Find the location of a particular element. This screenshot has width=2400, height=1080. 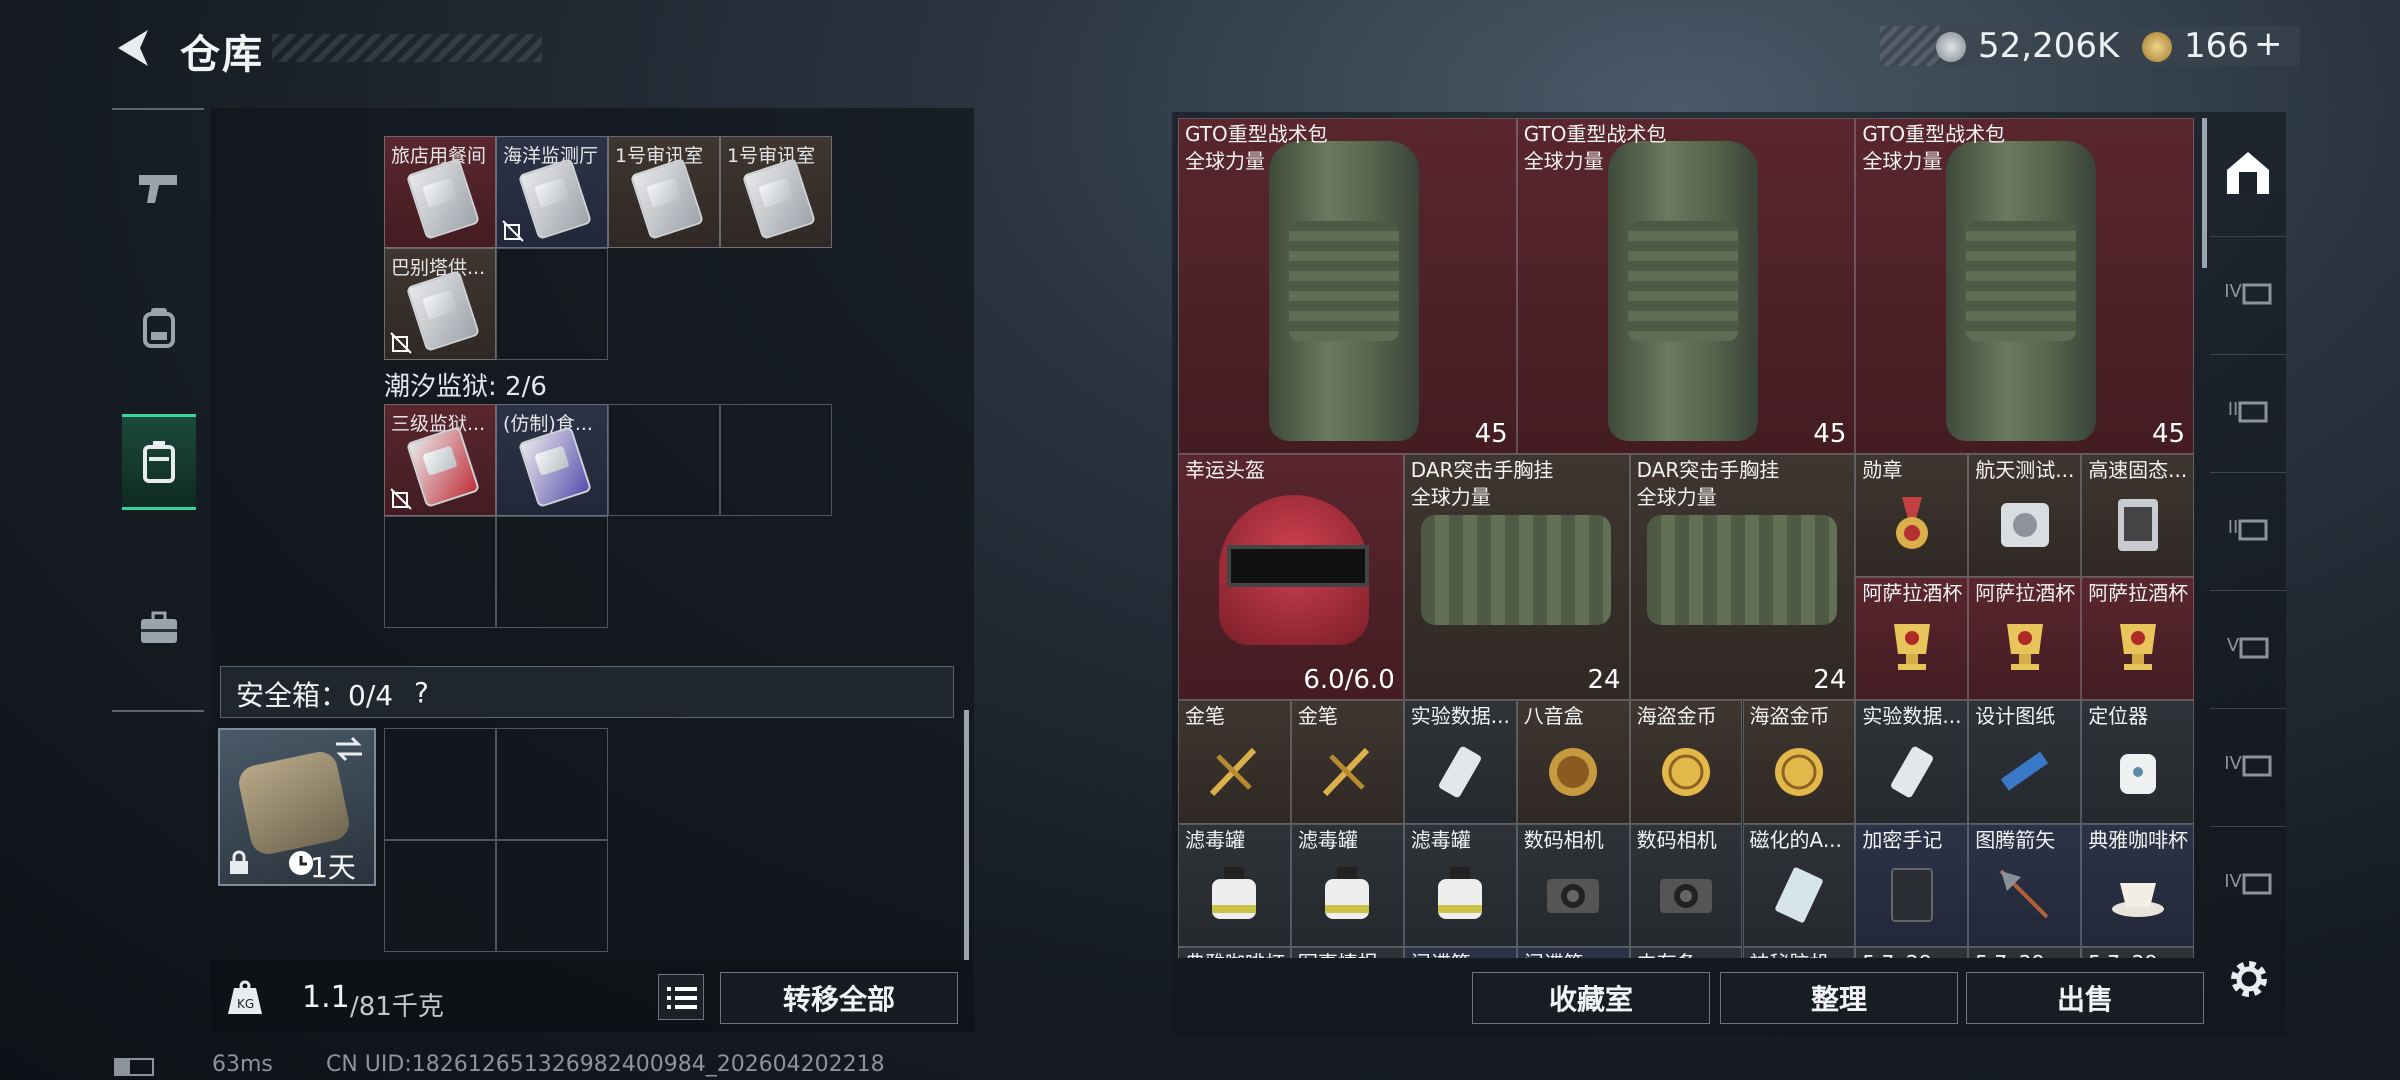

tab-stash-II-b: II is located at coordinates (2248, 527).